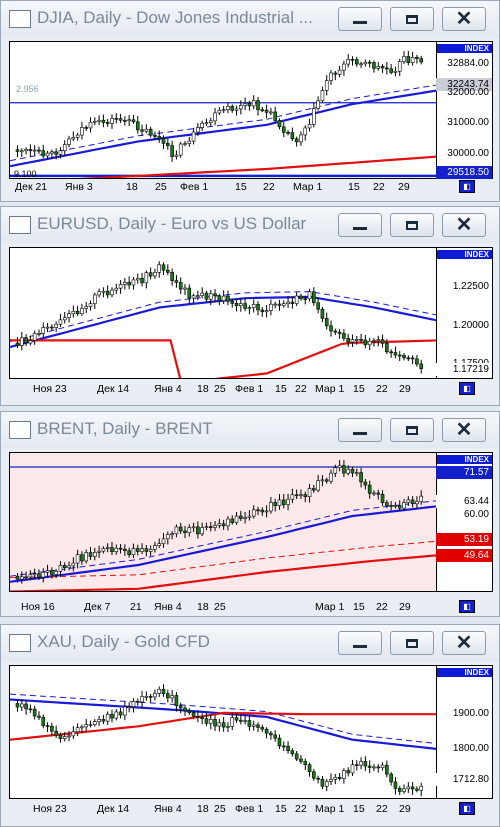 Image resolution: width=500 pixels, height=827 pixels. Describe the element at coordinates (360, 646) in the screenshot. I see `minimize-icon` at that location.